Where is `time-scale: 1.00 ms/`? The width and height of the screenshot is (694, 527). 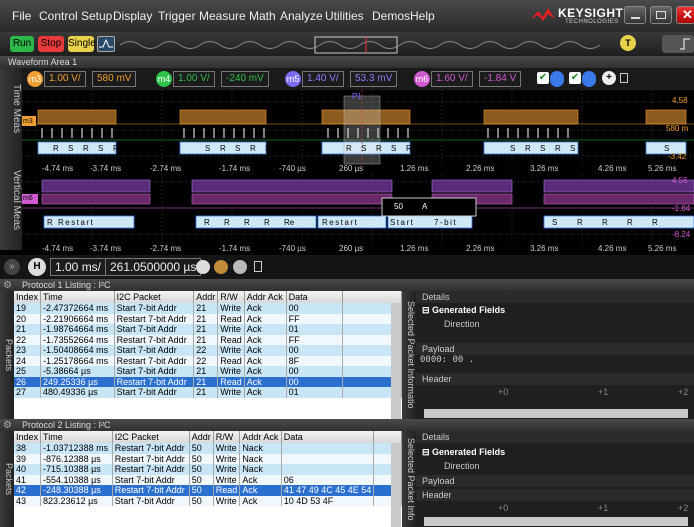 time-scale: 1.00 ms/ is located at coordinates (78, 267).